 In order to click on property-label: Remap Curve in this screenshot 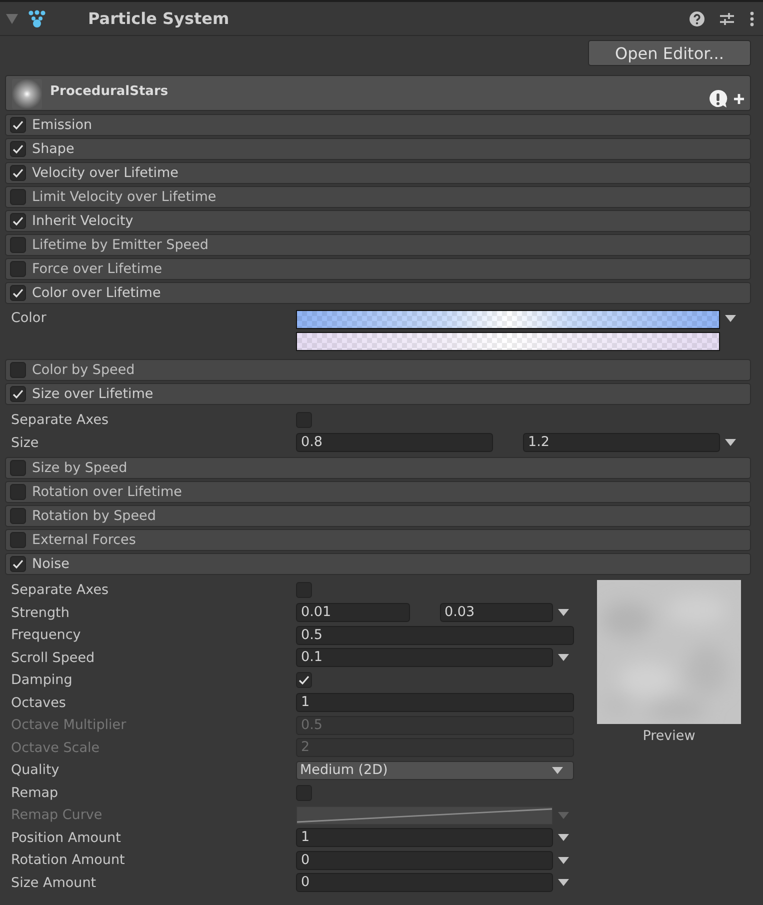, I will do `click(57, 815)`.